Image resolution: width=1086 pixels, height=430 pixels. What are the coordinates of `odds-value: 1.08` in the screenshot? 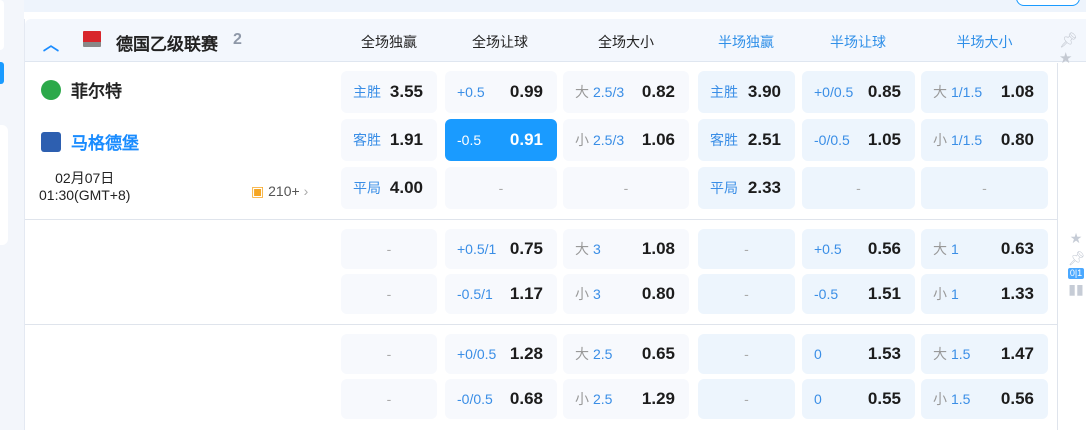 It's located at (658, 248).